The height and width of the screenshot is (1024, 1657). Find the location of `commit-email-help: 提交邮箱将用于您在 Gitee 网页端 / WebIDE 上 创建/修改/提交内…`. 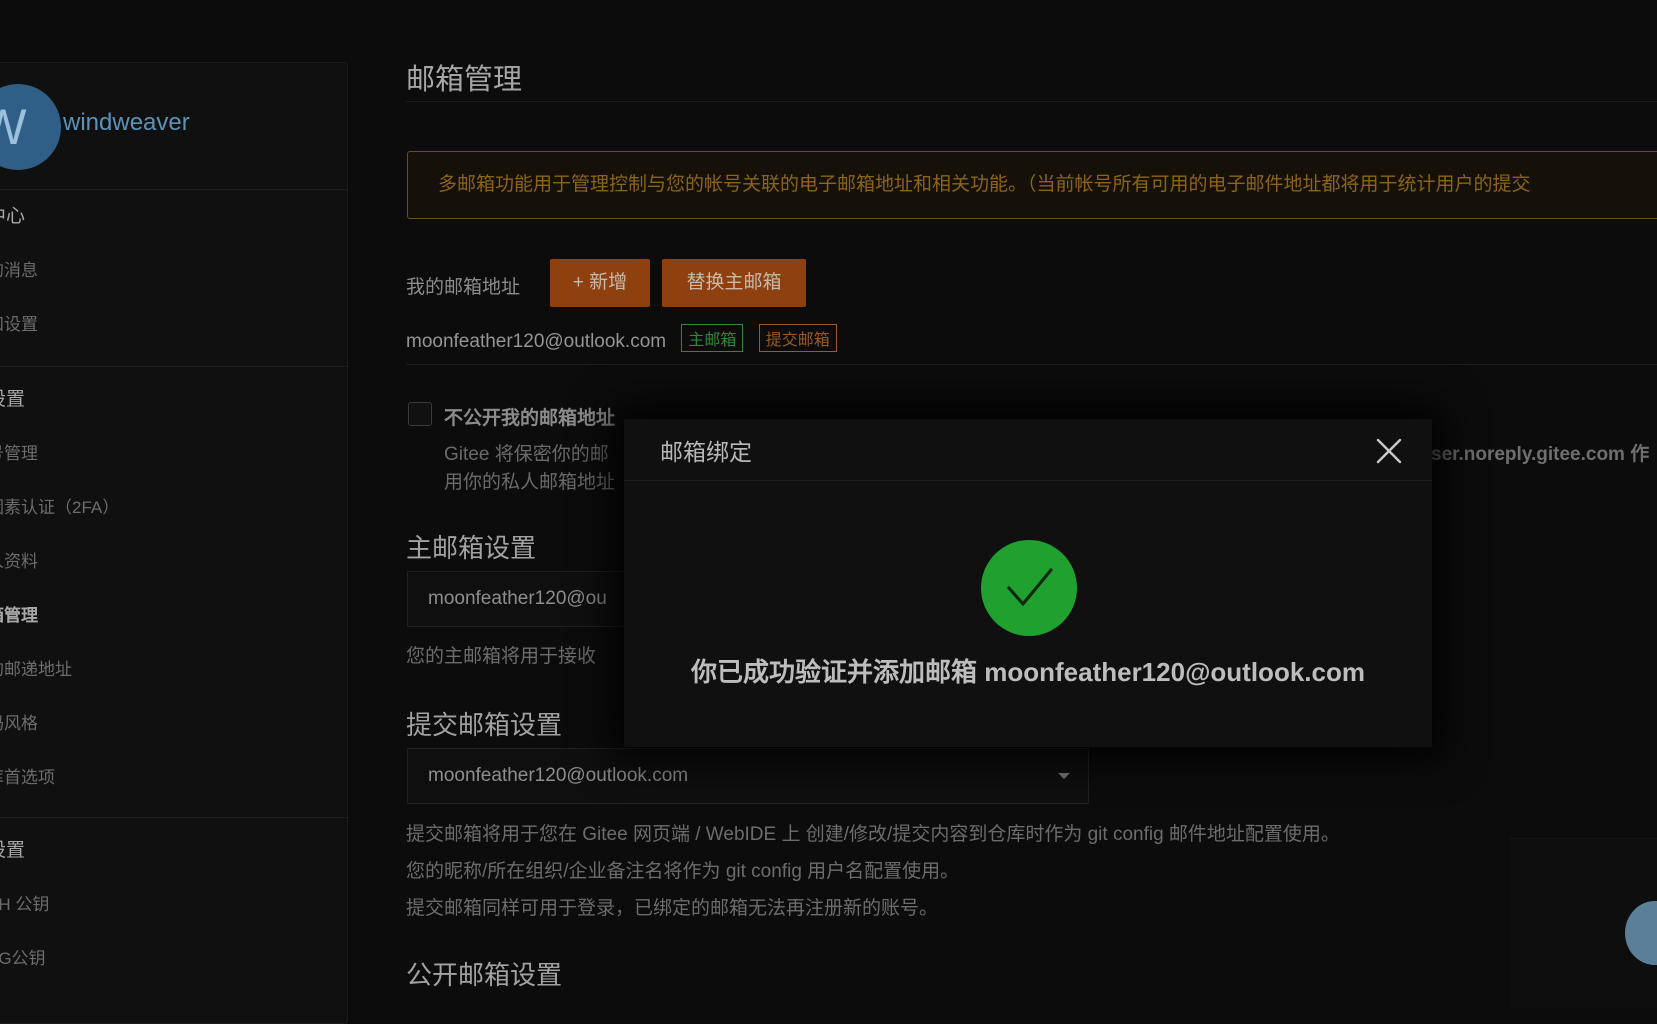

commit-email-help: 提交邮箱将用于您在 Gitee 网页端 / WebIDE 上 创建/修改/提交内… is located at coordinates (873, 834).